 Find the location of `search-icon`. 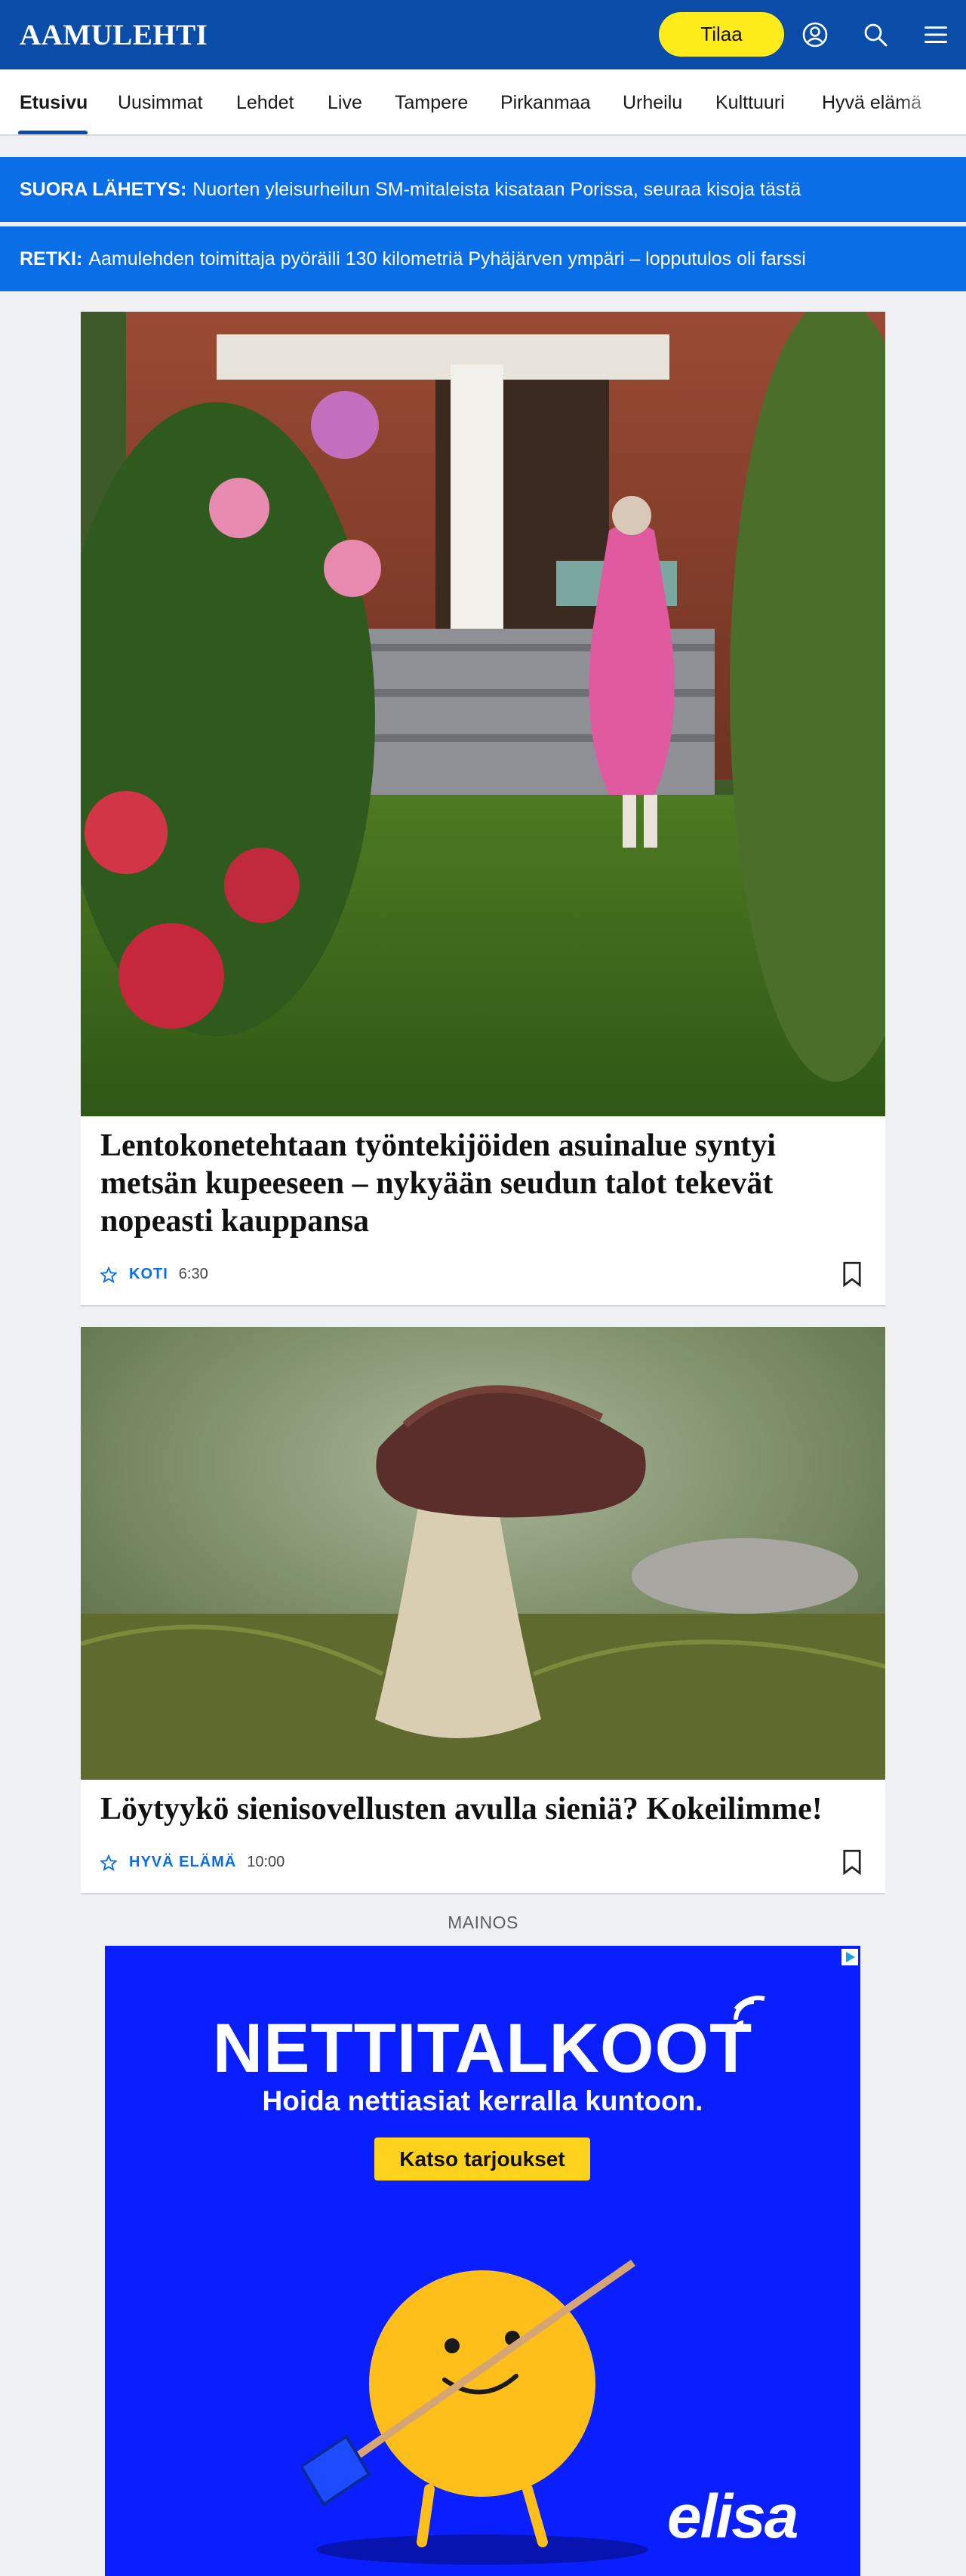

search-icon is located at coordinates (875, 35).